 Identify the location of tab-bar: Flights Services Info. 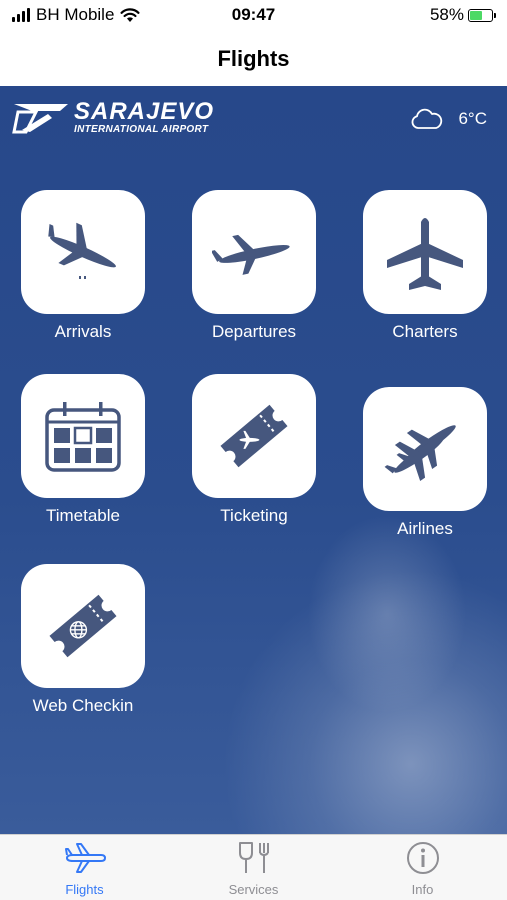
(253, 867).